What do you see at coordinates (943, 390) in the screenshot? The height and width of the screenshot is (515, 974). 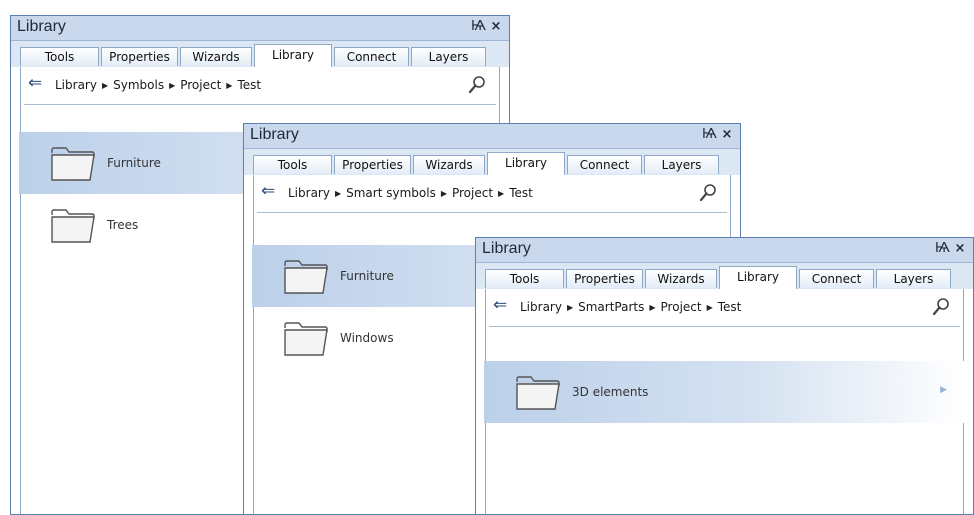 I see `expand-arrow-icon: ▶` at bounding box center [943, 390].